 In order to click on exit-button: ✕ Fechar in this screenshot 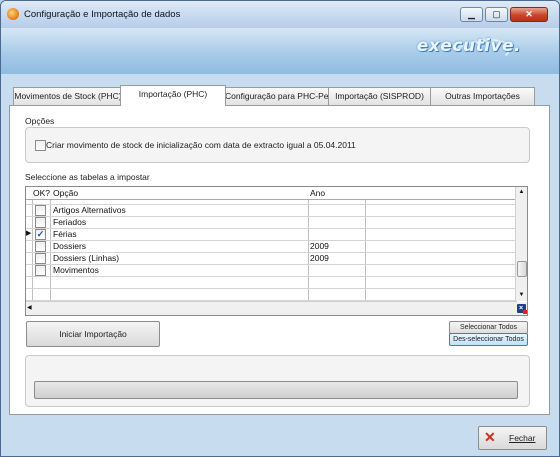, I will do `click(512, 438)`.